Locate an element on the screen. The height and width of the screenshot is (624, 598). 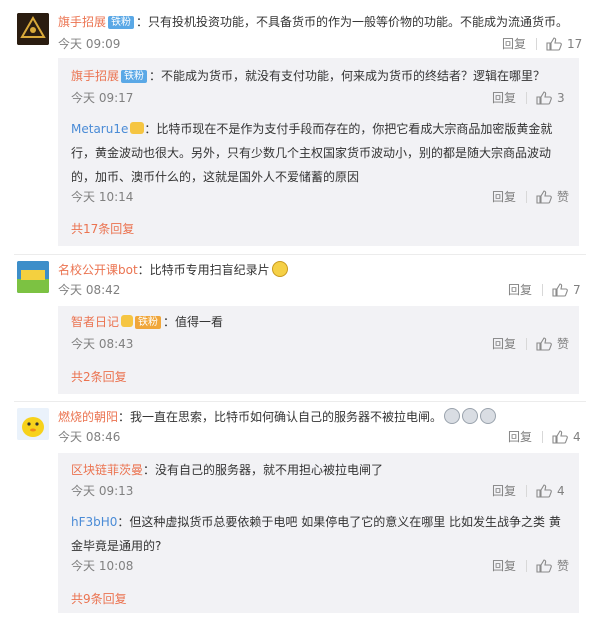
timestamp: 今天 09:09 is located at coordinates (89, 44).